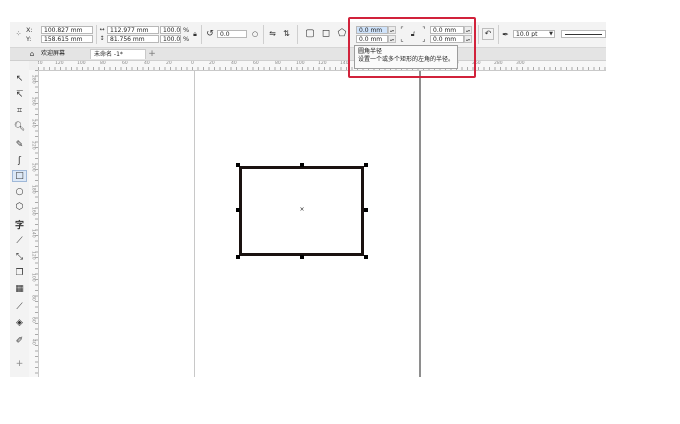 This screenshot has height=424, width=680. What do you see at coordinates (19, 341) in the screenshot?
I see `smart-fill-tool-icon: ✐` at bounding box center [19, 341].